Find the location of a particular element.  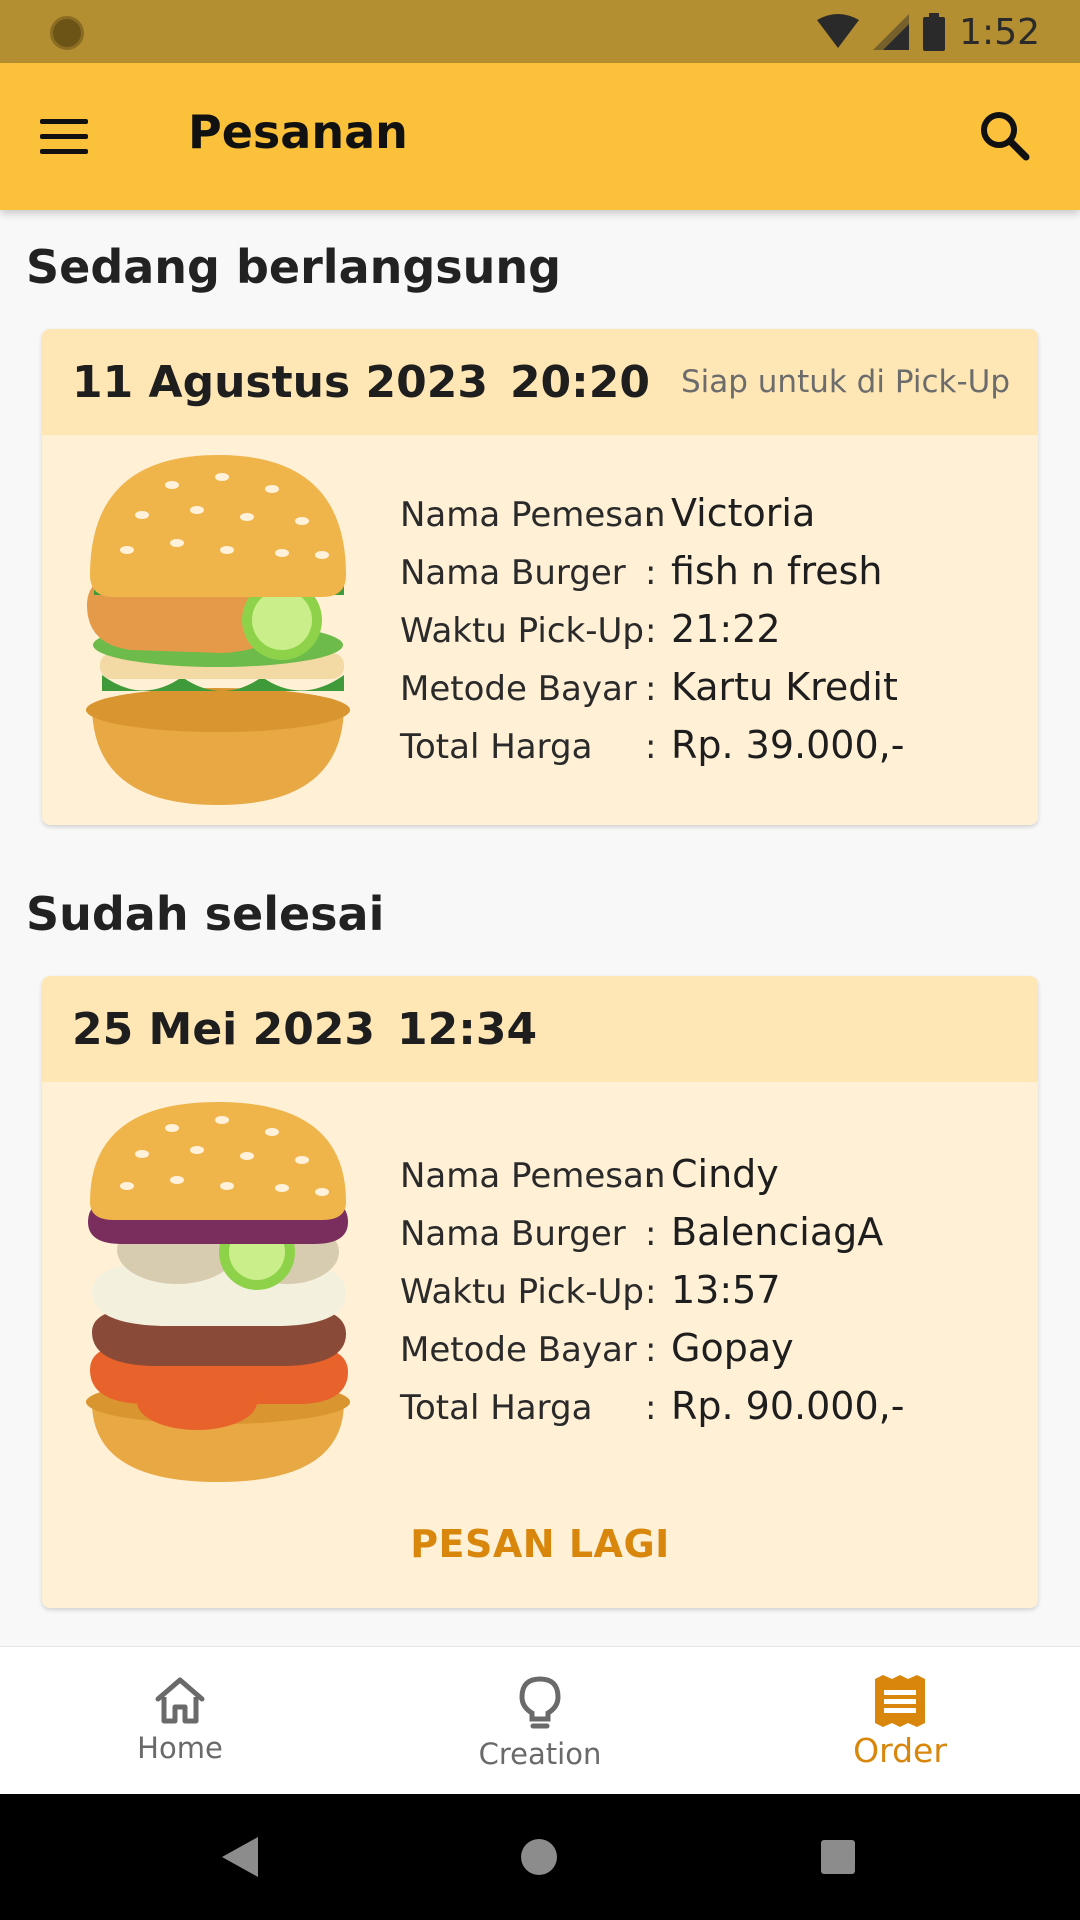

detail-value: 21:22 is located at coordinates (726, 629).